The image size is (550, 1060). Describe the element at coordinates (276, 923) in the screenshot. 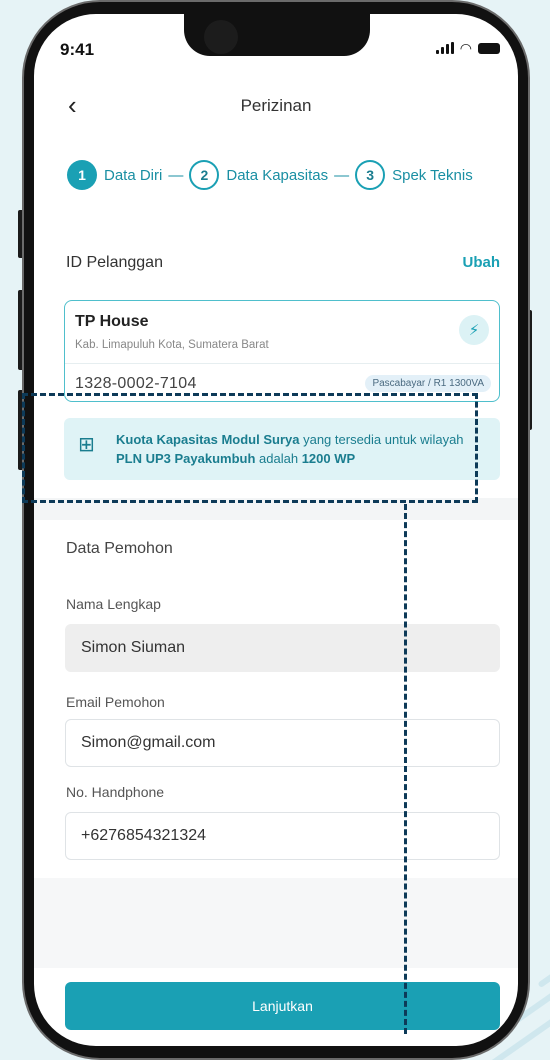

I see `section-separator` at that location.